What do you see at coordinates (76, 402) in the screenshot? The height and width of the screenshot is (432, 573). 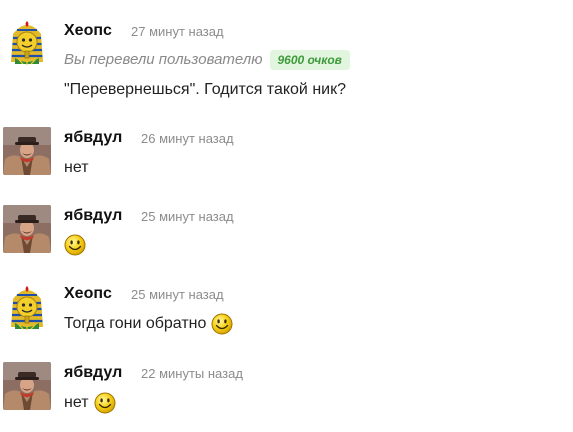 I see `message-text-content: нет` at bounding box center [76, 402].